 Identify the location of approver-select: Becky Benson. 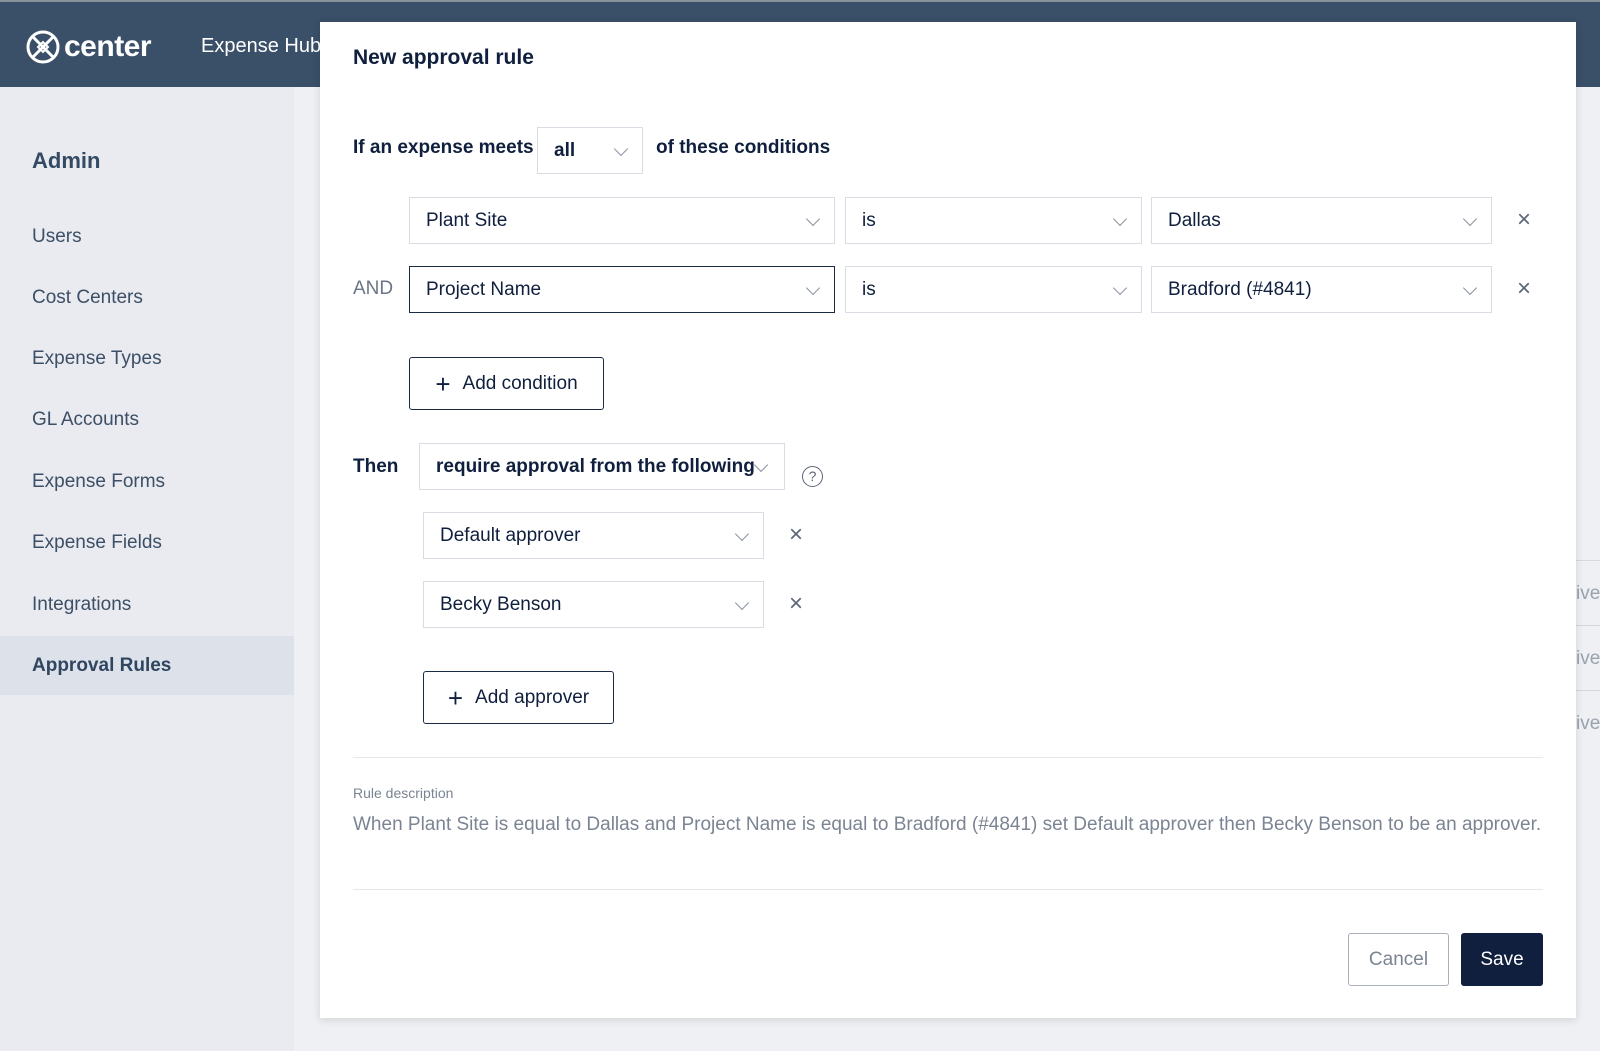
(593, 604).